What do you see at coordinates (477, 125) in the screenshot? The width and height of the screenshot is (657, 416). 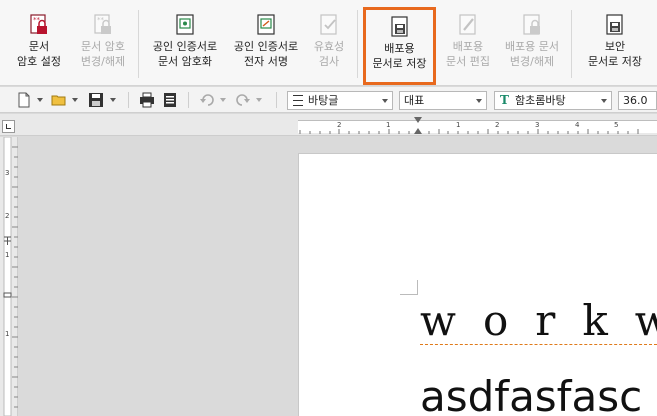 I see `ruler-track: 2 1 1 2 3 4 5` at bounding box center [477, 125].